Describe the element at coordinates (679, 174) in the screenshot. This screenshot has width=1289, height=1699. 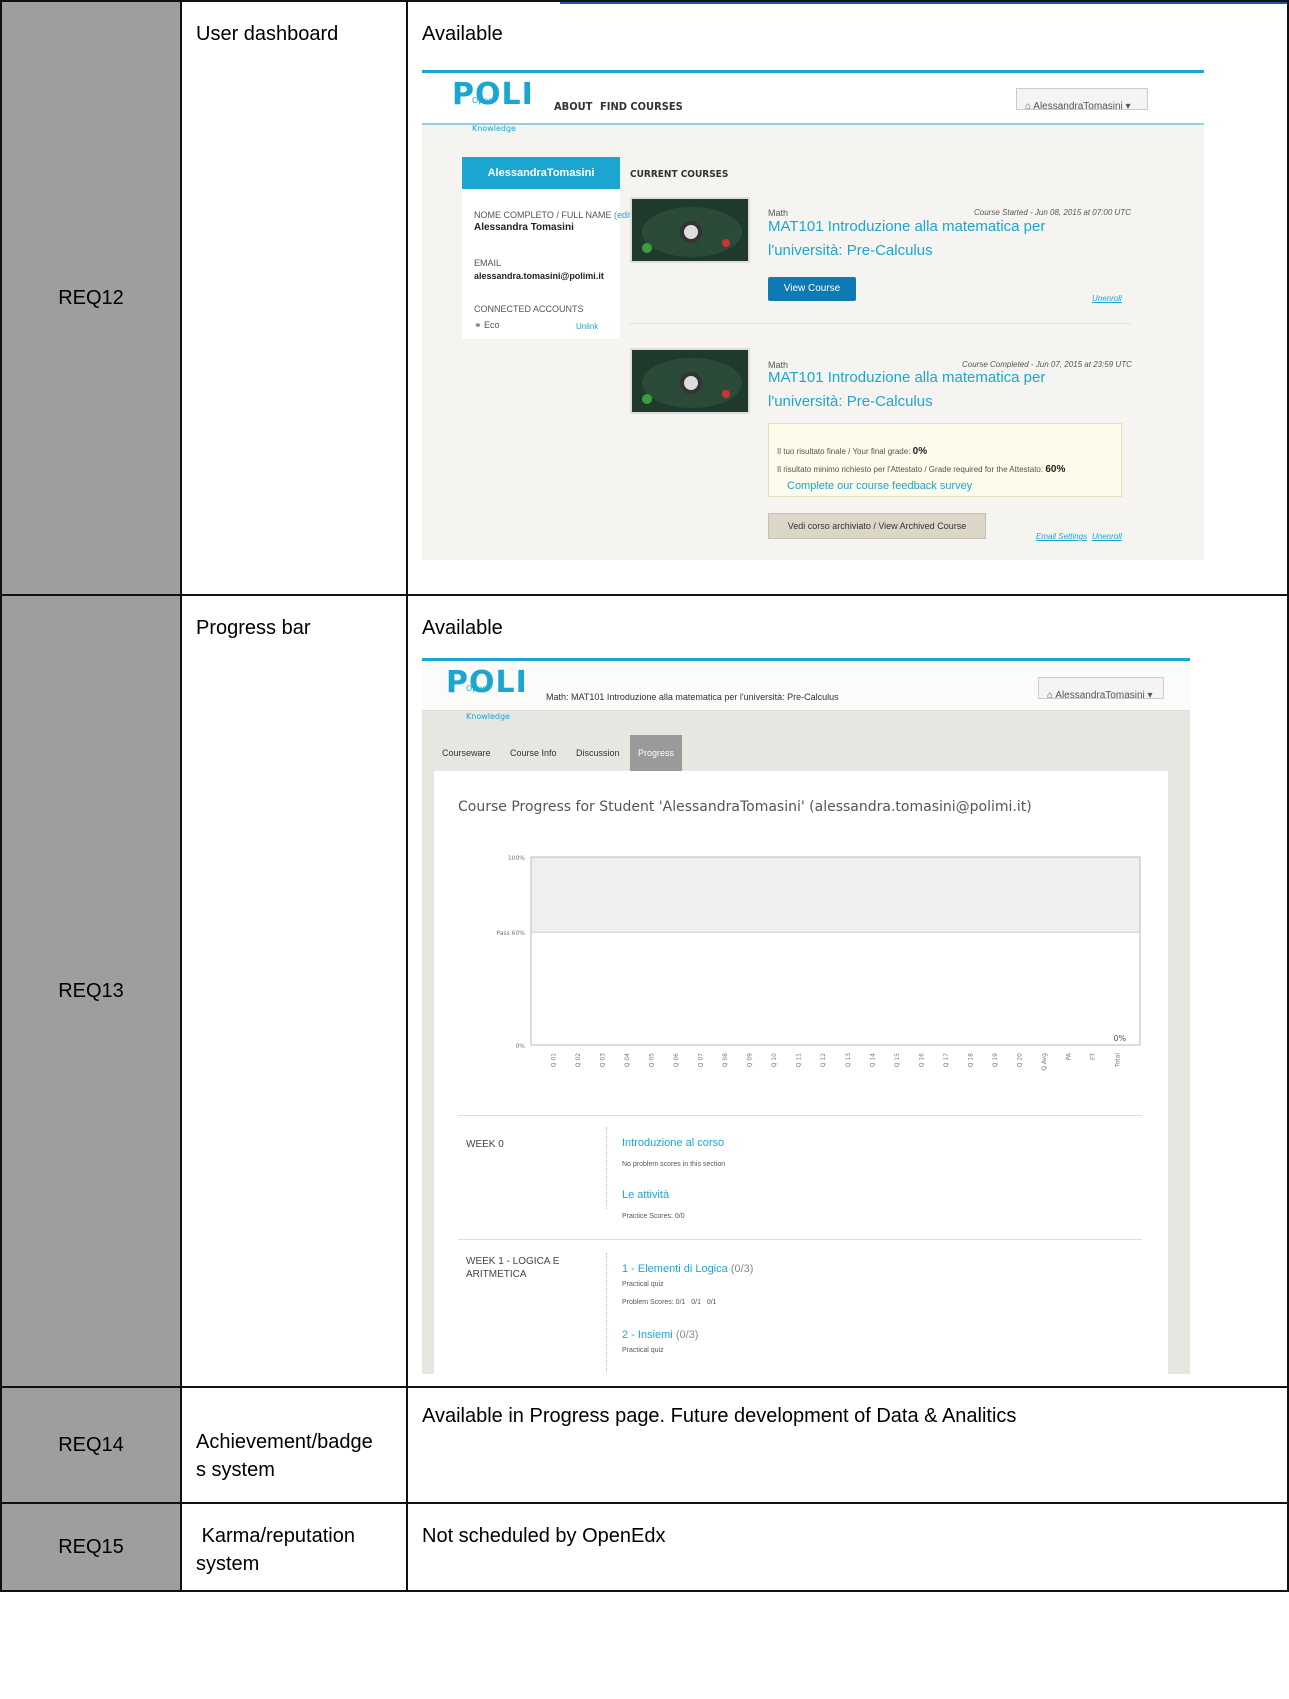
I see `current-courses-label: CURRENT COURSES` at that location.